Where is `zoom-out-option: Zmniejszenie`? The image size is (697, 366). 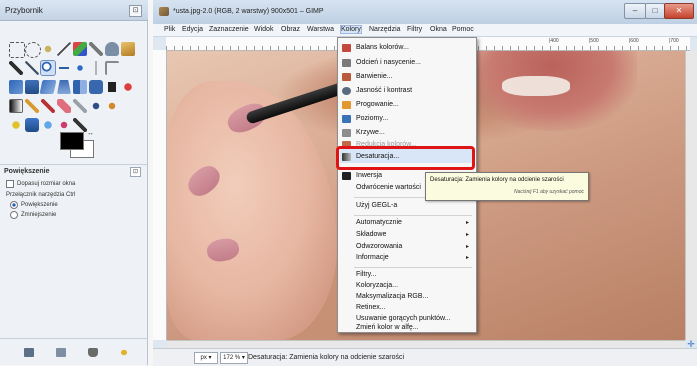
zoom-out-option: Zmniejszenie is located at coordinates (33, 215).